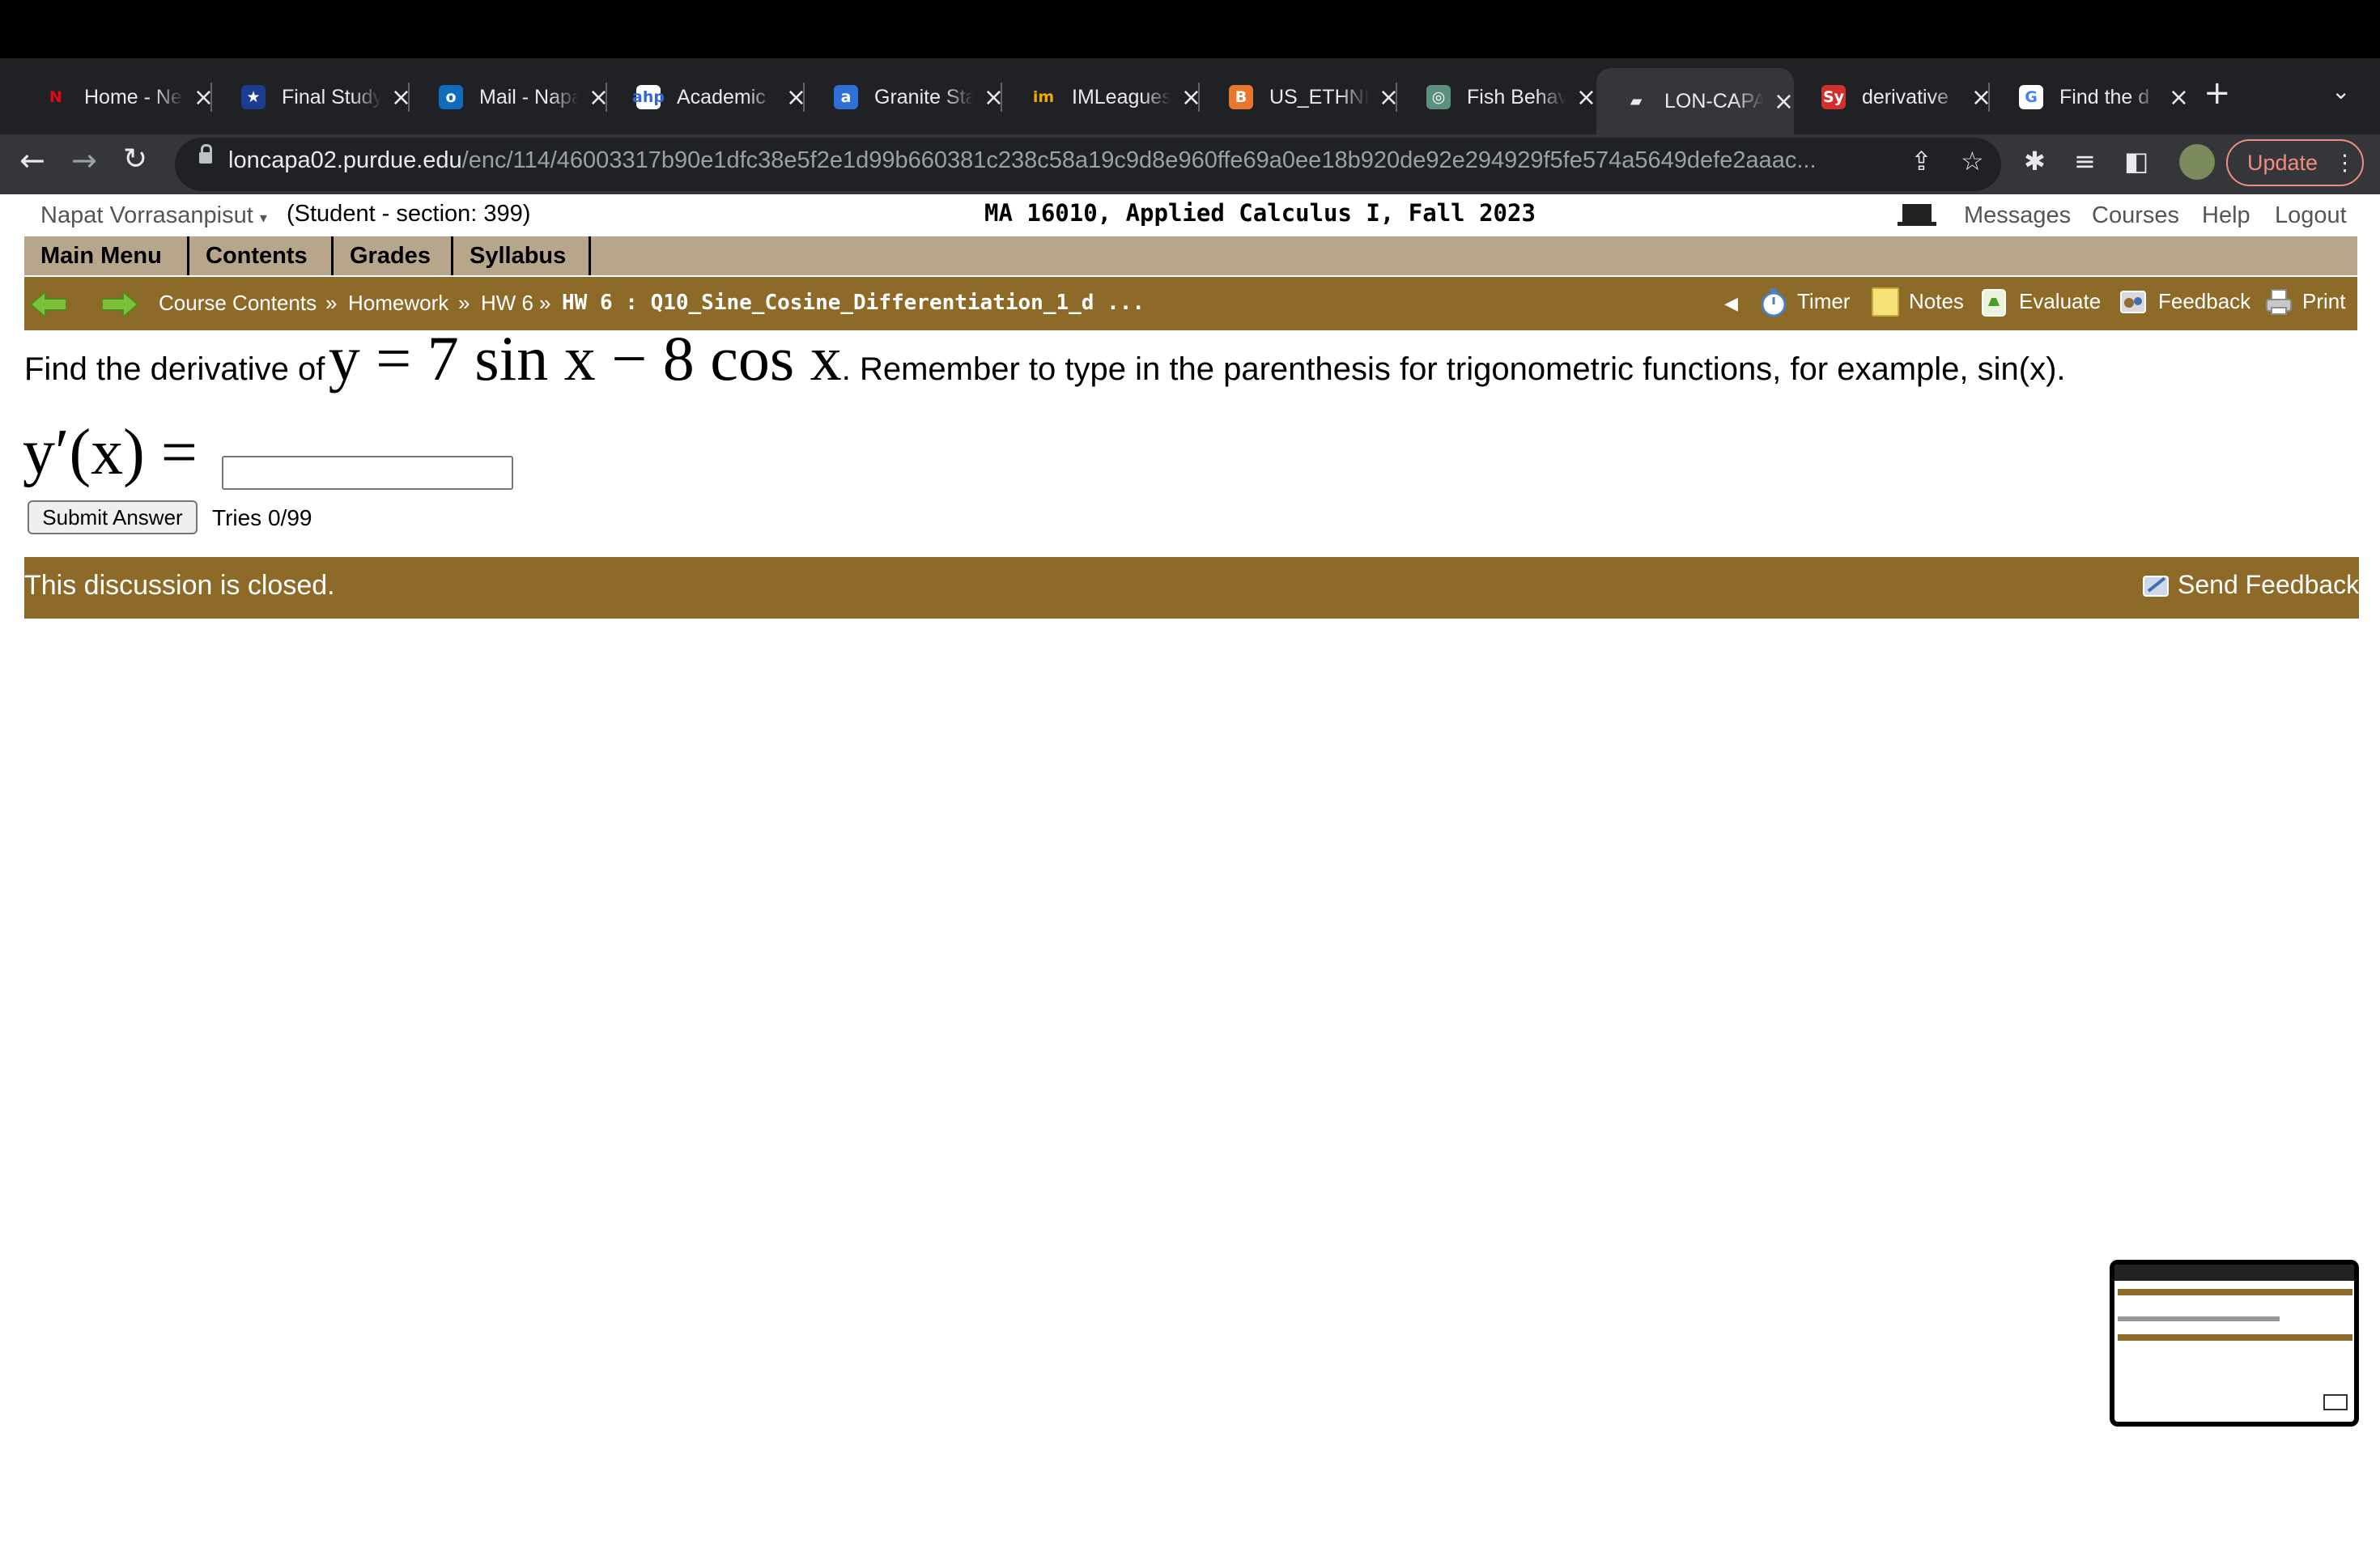 The width and height of the screenshot is (2380, 1548). Describe the element at coordinates (146, 215) in the screenshot. I see `user-name: Napat Vorrasanpisut` at that location.